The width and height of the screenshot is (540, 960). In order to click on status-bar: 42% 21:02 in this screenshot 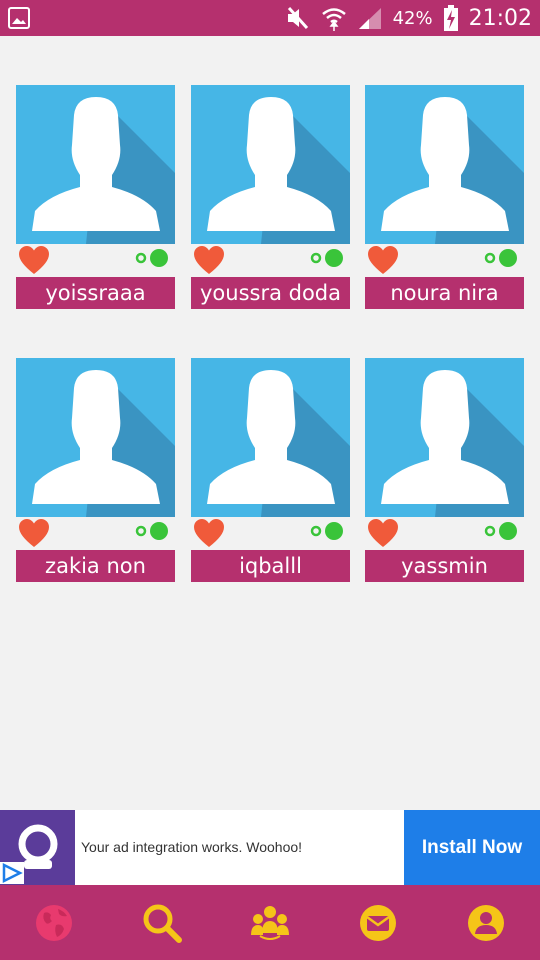, I will do `click(270, 18)`.